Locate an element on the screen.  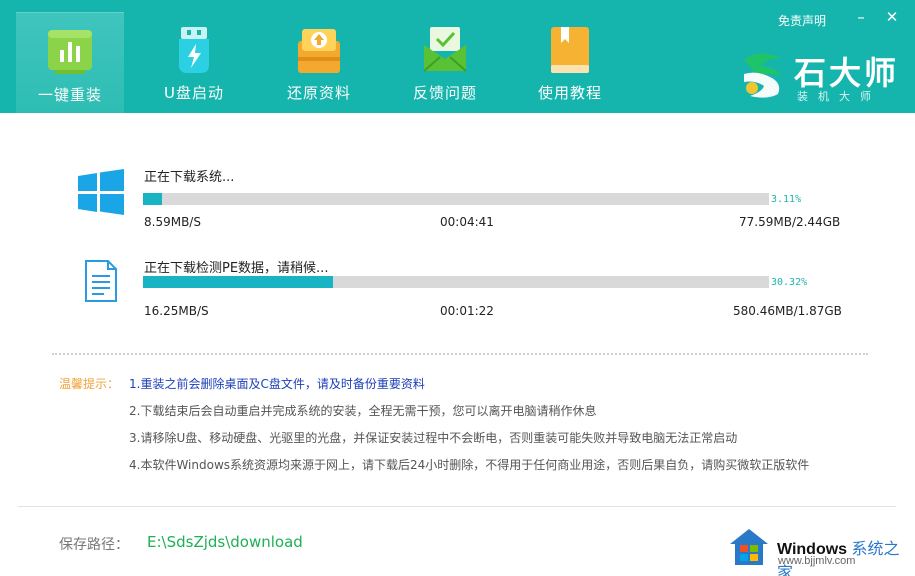
document-icon is located at coordinates (101, 281).